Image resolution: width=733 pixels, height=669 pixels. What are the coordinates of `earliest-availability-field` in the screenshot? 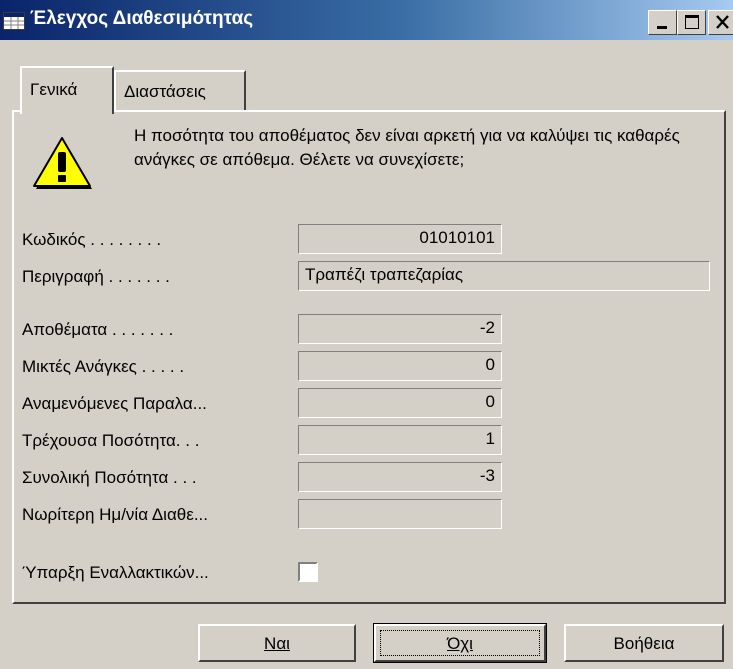 It's located at (400, 514).